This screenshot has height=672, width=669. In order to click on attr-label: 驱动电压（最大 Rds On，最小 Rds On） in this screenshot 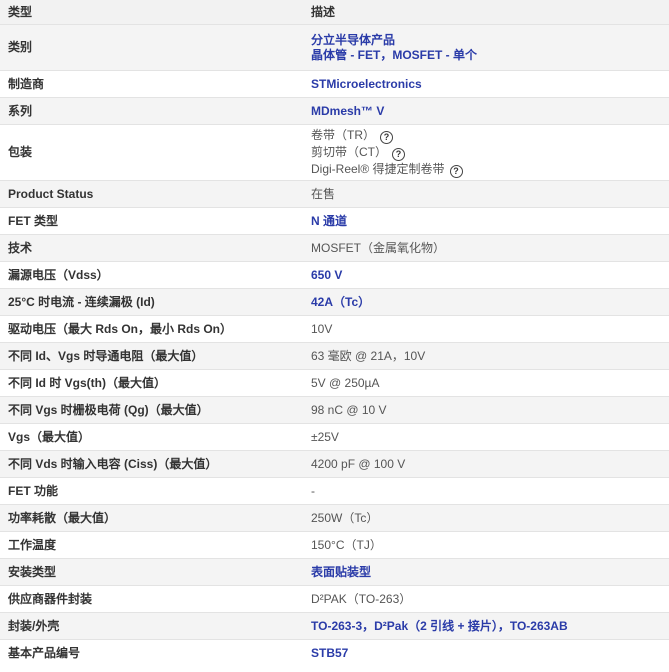, I will do `click(151, 329)`.